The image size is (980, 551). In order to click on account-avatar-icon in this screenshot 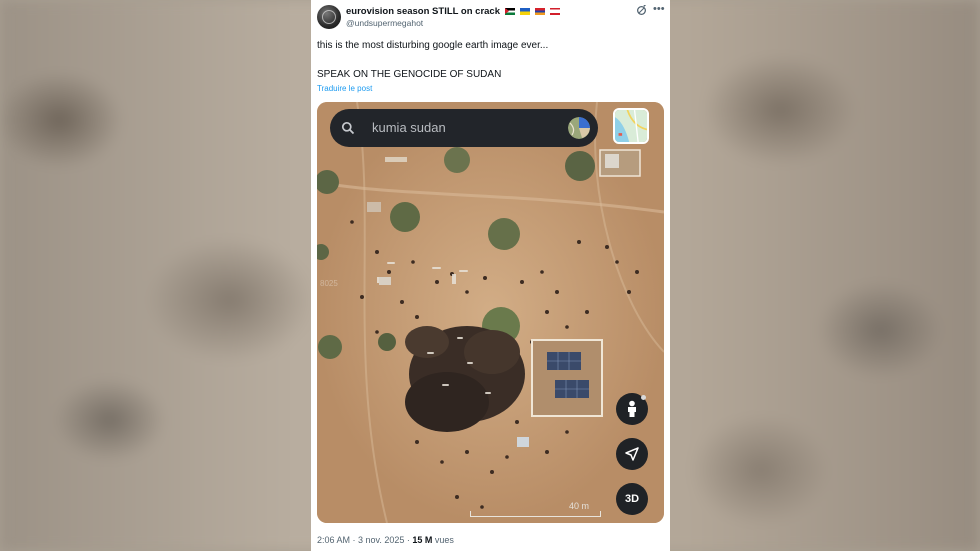, I will do `click(579, 128)`.